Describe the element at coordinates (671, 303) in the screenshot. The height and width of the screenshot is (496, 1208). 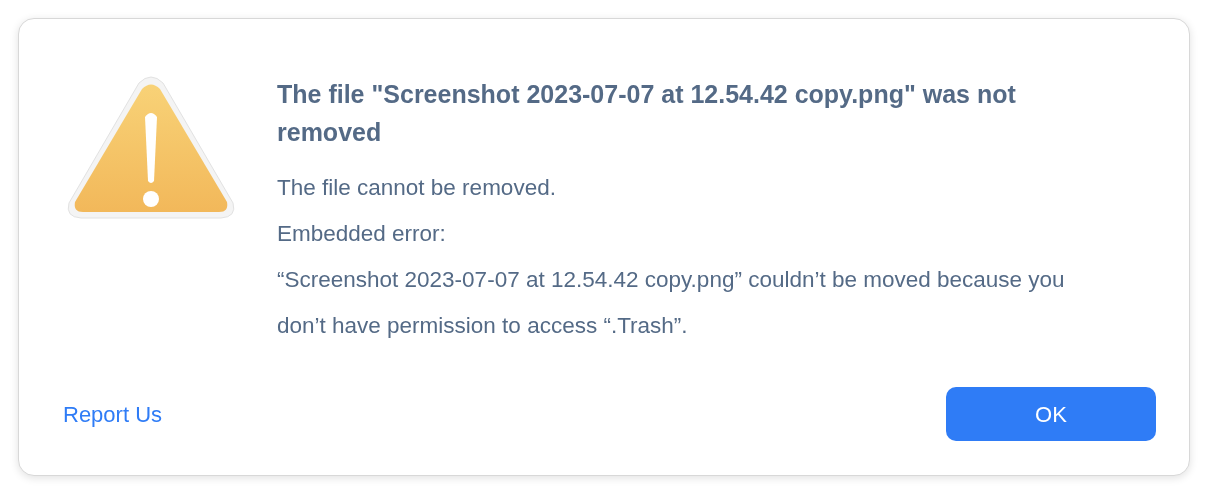
I see `message-text: “Screenshot 2023-07-07 at 12.54.42 copy.png” couldn’t be moved because you don’t have permission to access “.Trash”.` at that location.